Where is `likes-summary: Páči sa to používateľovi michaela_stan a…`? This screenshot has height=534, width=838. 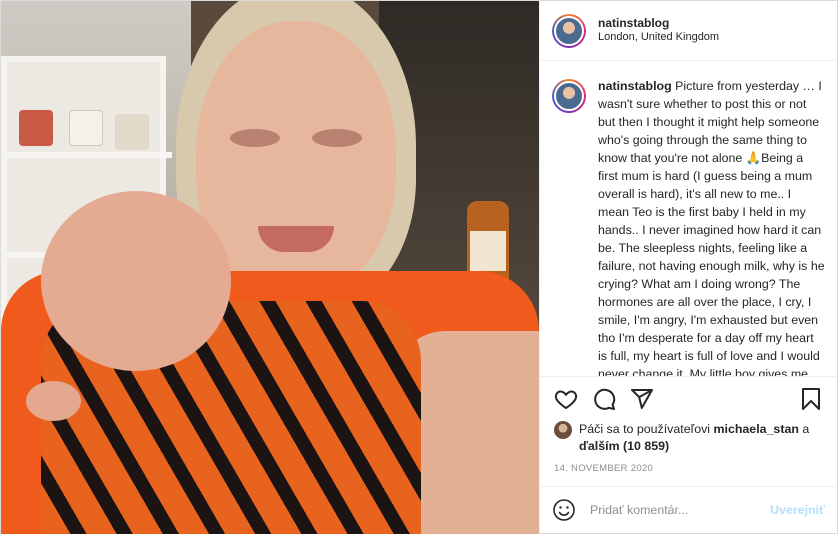 likes-summary: Páči sa to používateľovi michaela_stan a… is located at coordinates (688, 438).